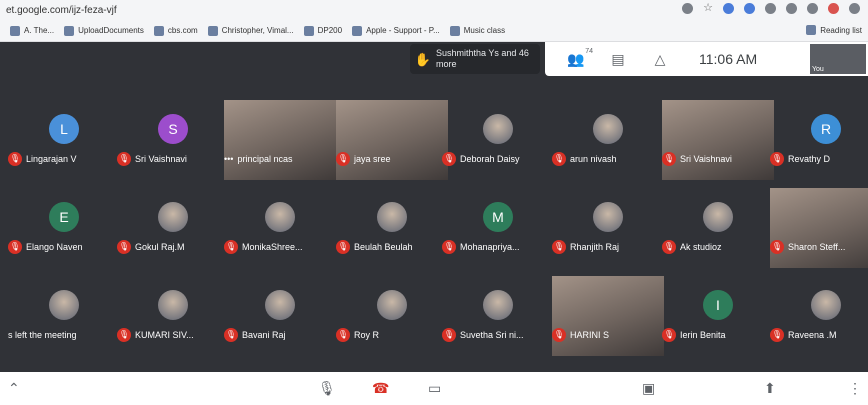 The image size is (868, 405). Describe the element at coordinates (834, 30) in the screenshot. I see `reading-list-button: Reading list` at that location.